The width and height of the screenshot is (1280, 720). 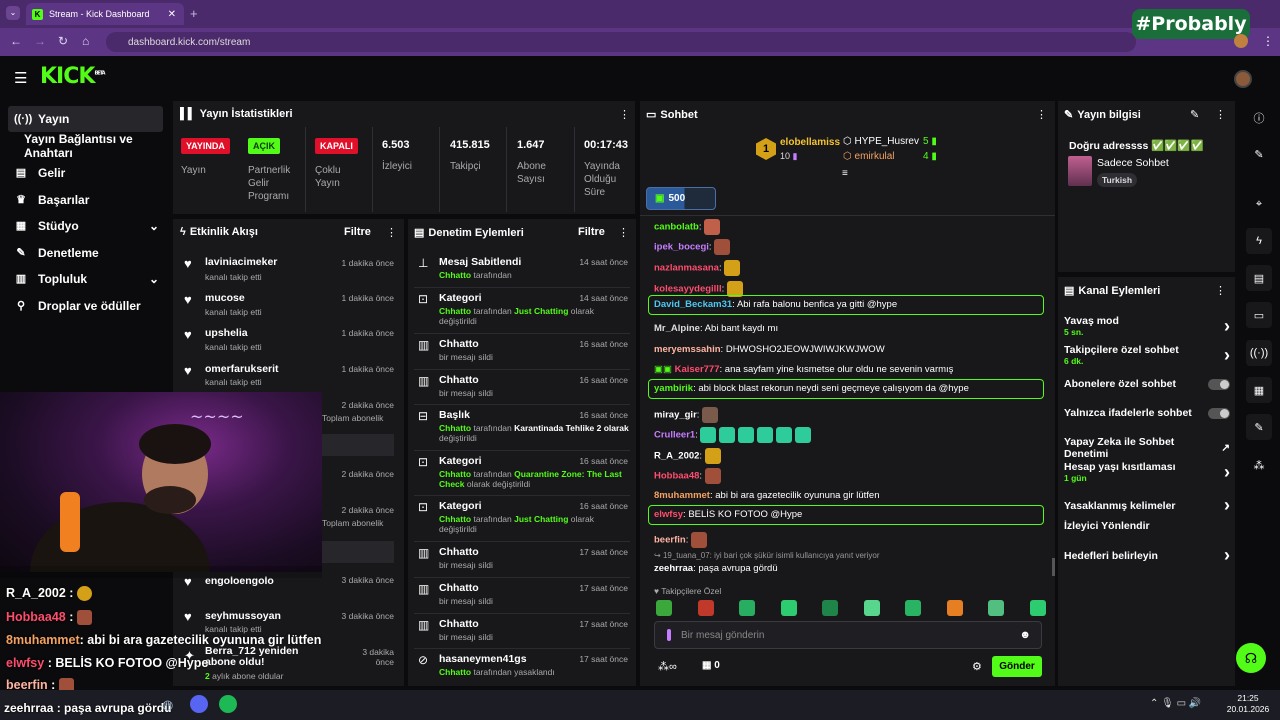 What do you see at coordinates (1194, 114) in the screenshot?
I see `edit-pencil-icon: ✎` at bounding box center [1194, 114].